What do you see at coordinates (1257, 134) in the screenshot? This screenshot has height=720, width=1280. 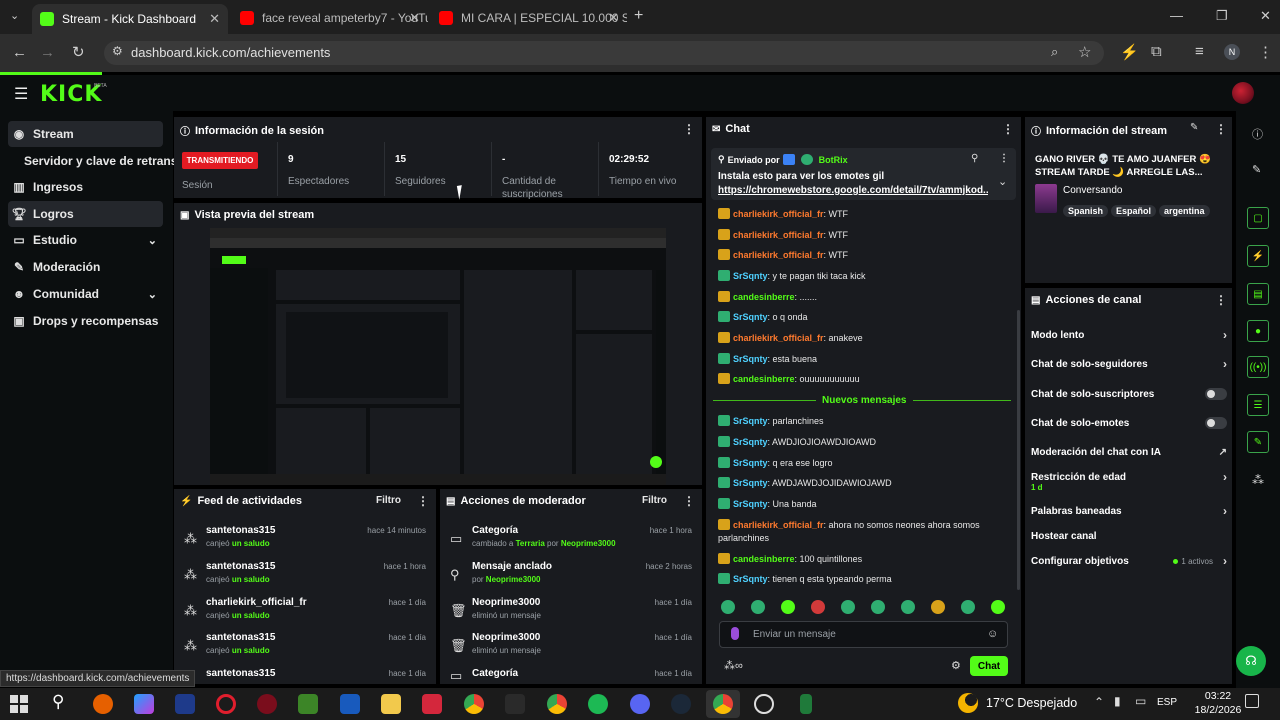 I see `info-icon: ⓘ` at bounding box center [1257, 134].